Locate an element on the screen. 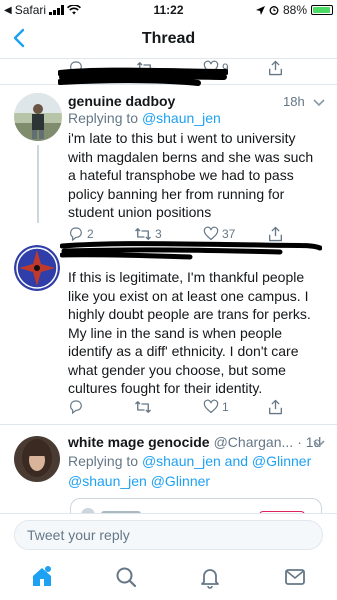 This screenshot has width=337, height=600. reply-input: Tweet your reply is located at coordinates (168, 535).